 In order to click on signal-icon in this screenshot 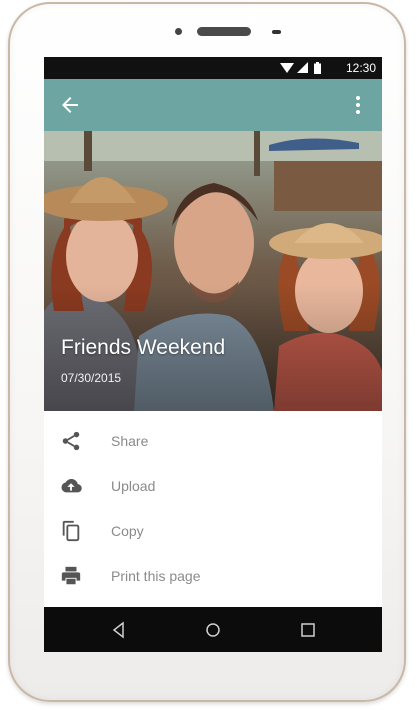, I will do `click(302, 67)`.